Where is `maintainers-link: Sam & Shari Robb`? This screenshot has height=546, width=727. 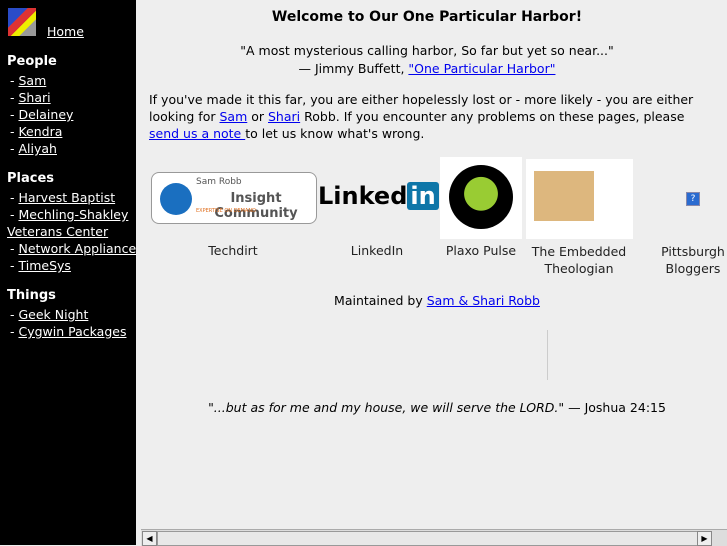 maintainers-link: Sam & Shari Robb is located at coordinates (483, 300).